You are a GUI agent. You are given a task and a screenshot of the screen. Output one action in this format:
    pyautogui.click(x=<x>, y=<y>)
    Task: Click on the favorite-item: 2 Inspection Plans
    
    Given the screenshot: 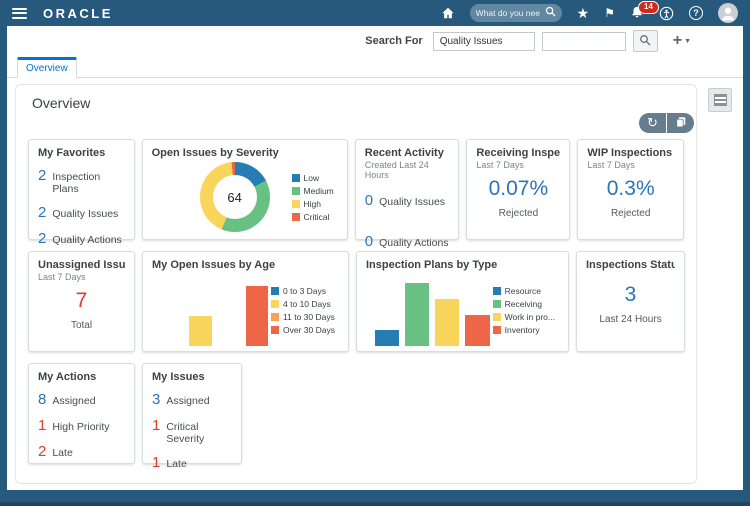 What is the action you would take?
    pyautogui.click(x=81, y=181)
    